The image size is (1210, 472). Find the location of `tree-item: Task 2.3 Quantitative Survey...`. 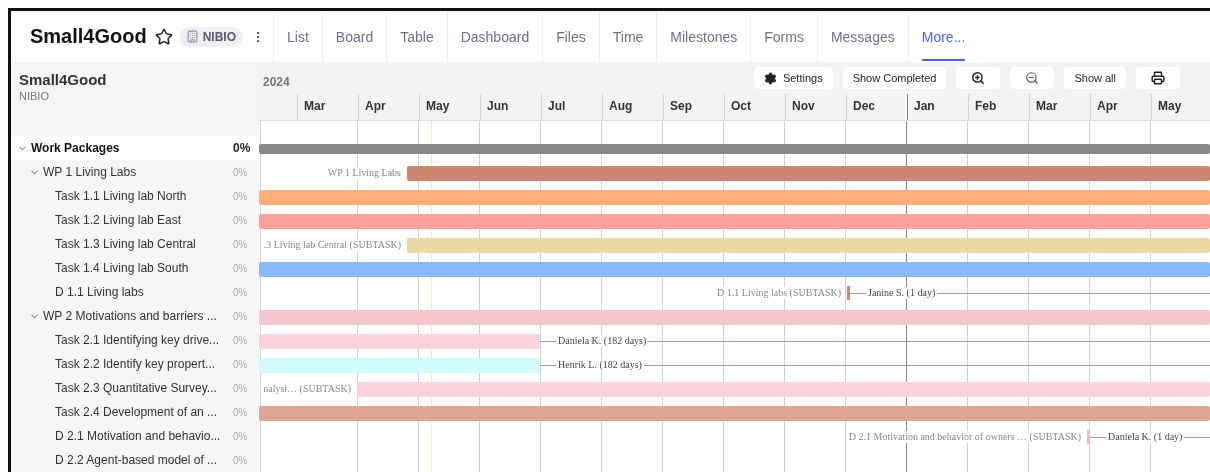

tree-item: Task 2.3 Quantitative Survey... is located at coordinates (136, 388).